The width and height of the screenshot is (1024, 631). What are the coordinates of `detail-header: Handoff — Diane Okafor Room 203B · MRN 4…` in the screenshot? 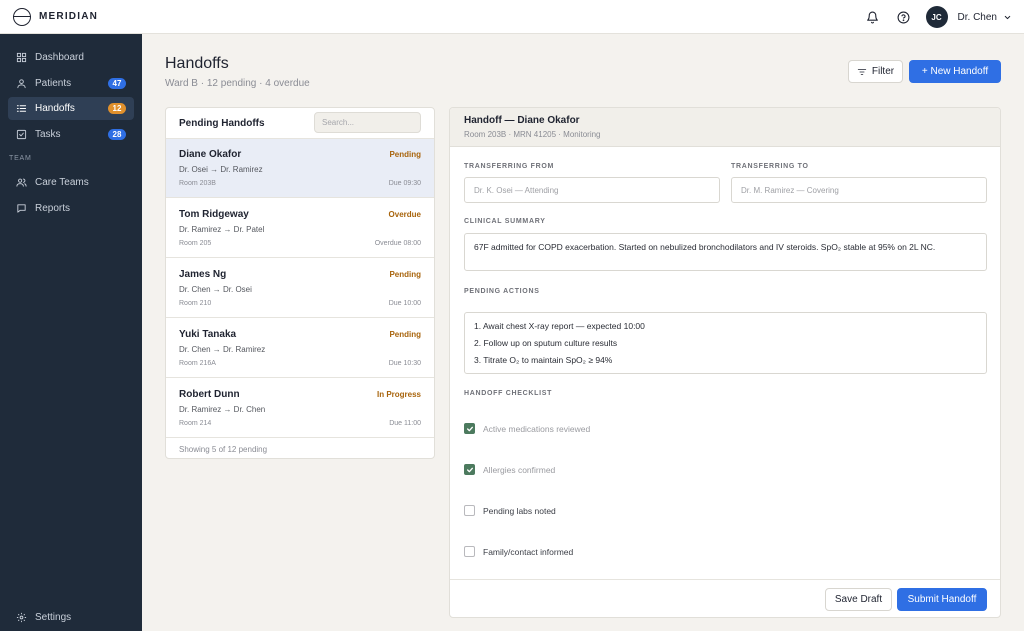 It's located at (725, 127).